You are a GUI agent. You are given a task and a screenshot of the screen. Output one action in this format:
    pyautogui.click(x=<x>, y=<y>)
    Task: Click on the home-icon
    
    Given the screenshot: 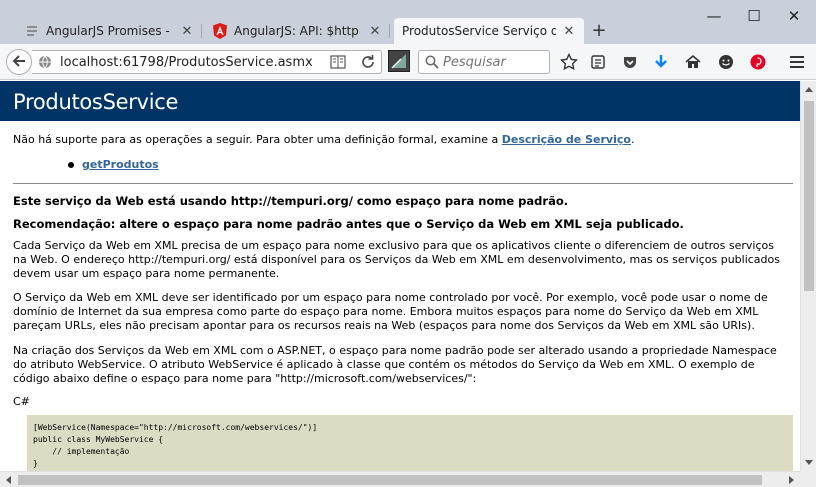 What is the action you would take?
    pyautogui.click(x=693, y=62)
    